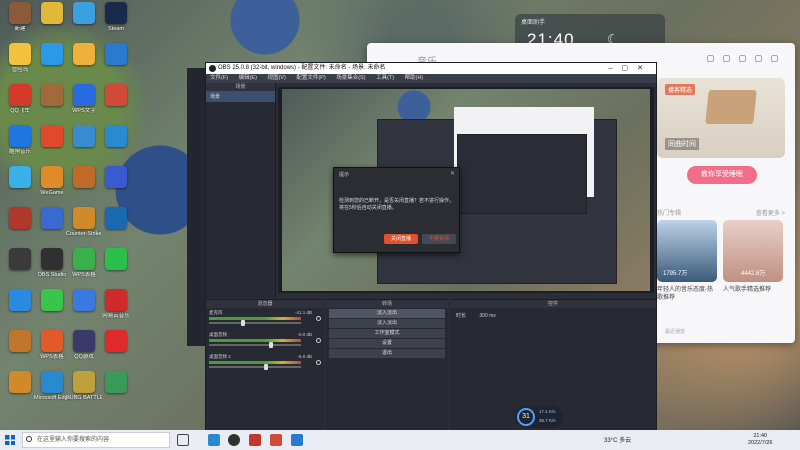  I want to click on desktop-icon: 网易云音乐, so click(116, 310).